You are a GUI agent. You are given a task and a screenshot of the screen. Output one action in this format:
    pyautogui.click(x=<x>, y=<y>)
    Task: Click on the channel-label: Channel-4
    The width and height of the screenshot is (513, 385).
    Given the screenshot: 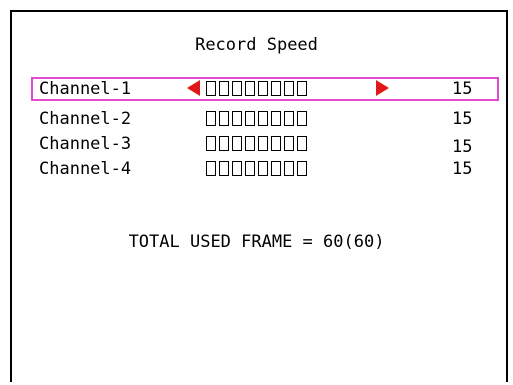 What is the action you would take?
    pyautogui.click(x=85, y=169)
    